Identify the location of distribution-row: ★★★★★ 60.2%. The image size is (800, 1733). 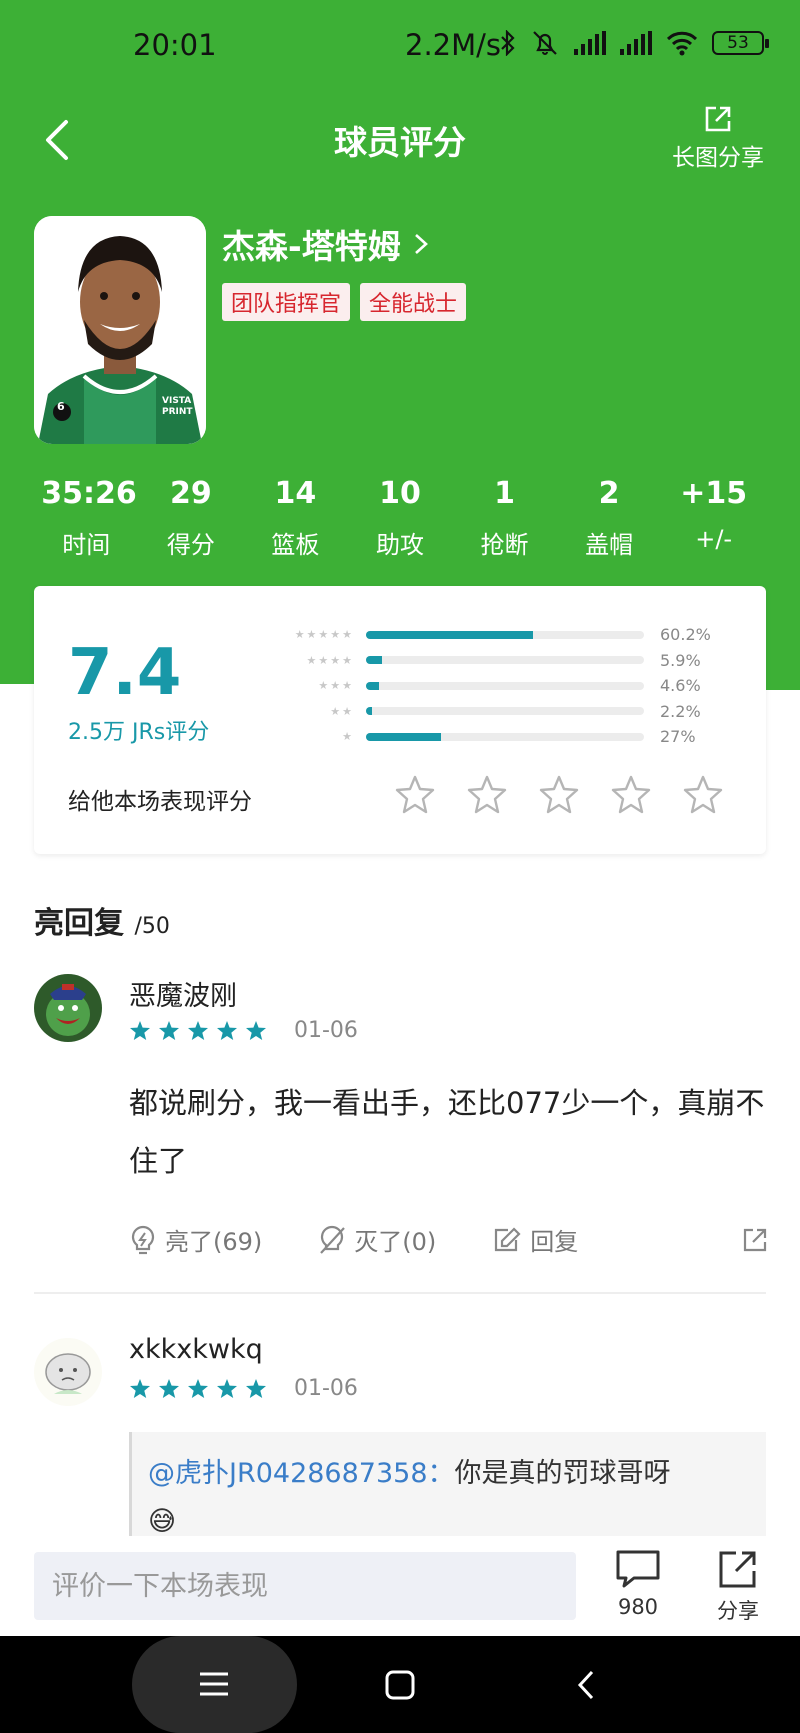
(514, 635).